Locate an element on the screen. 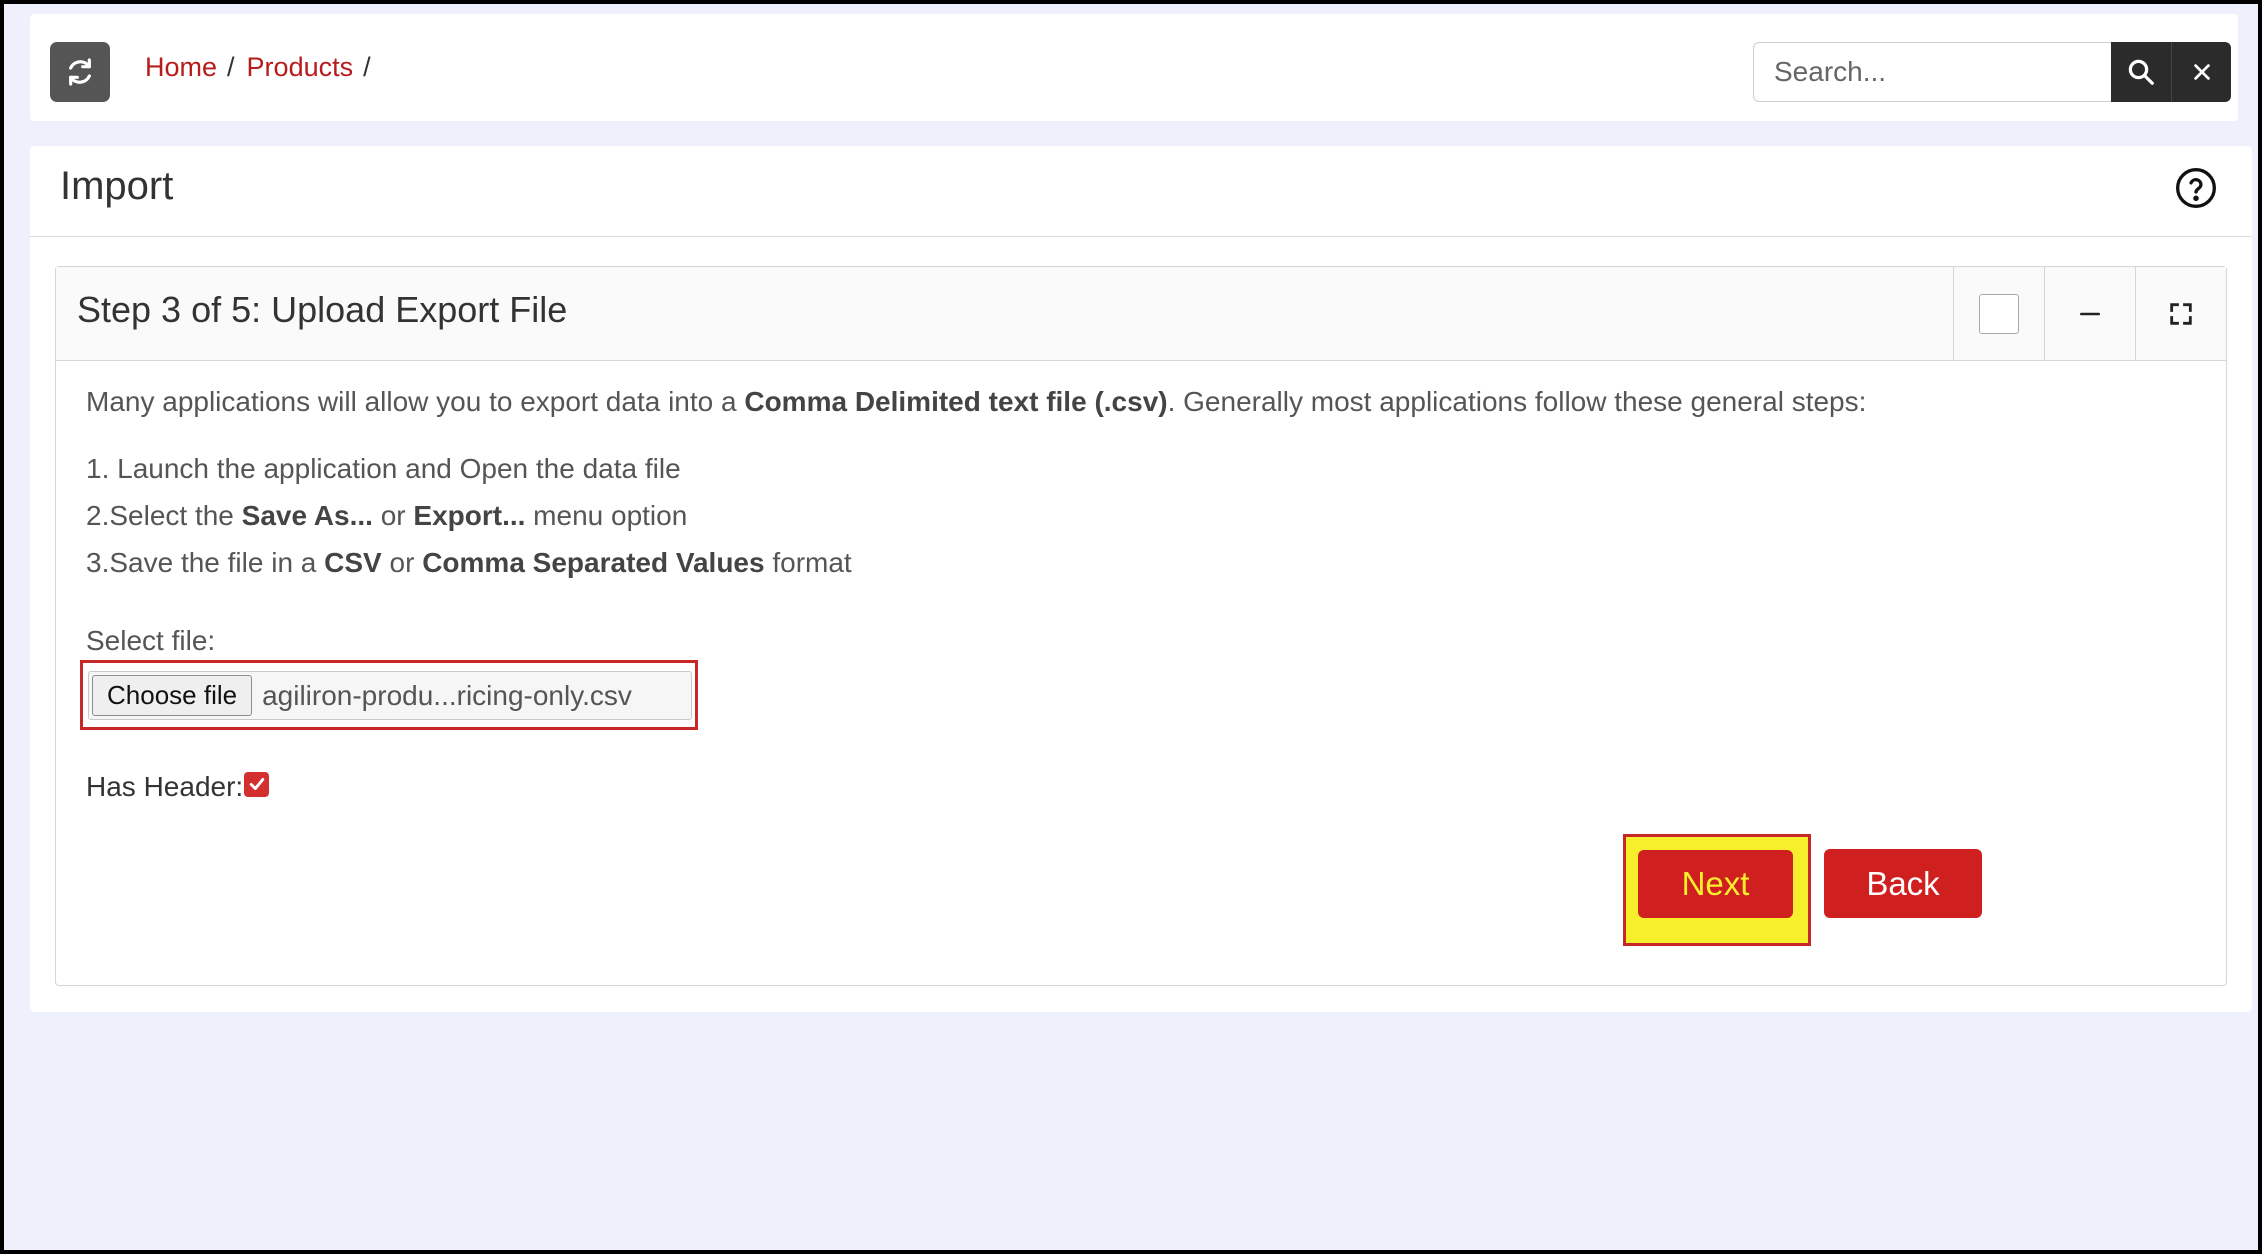  refresh-icon is located at coordinates (80, 72).